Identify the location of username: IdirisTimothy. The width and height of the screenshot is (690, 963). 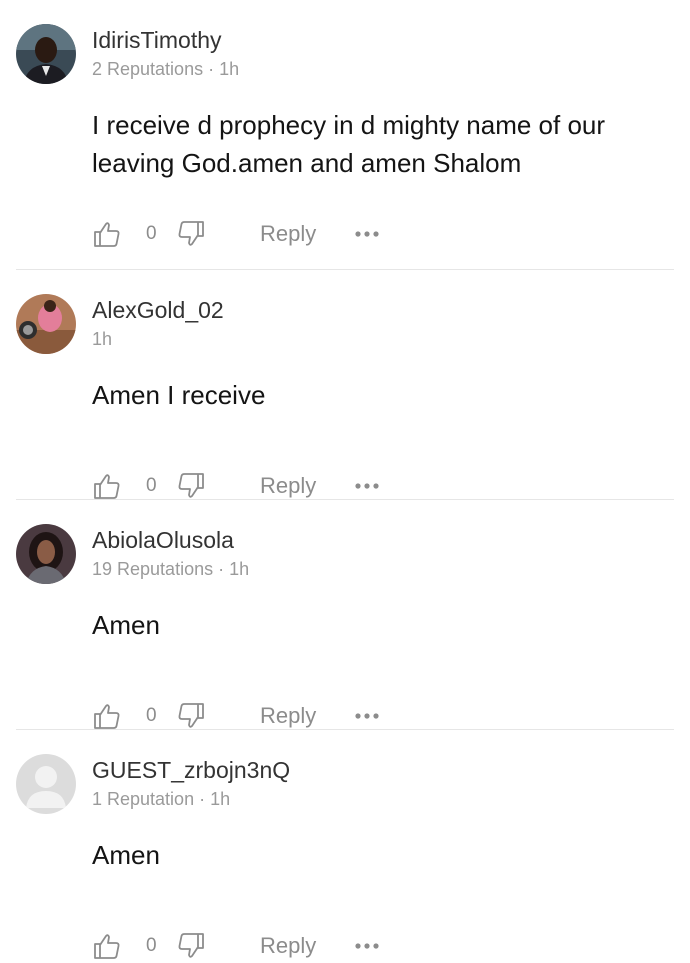
(157, 40).